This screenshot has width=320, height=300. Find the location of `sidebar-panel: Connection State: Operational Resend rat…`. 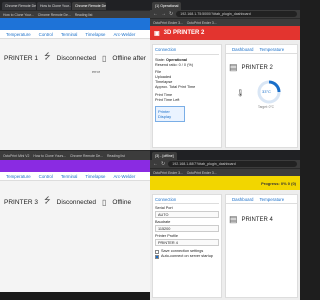

sidebar-panel: Connection State: Operational Resend rat… is located at coordinates (187, 96).